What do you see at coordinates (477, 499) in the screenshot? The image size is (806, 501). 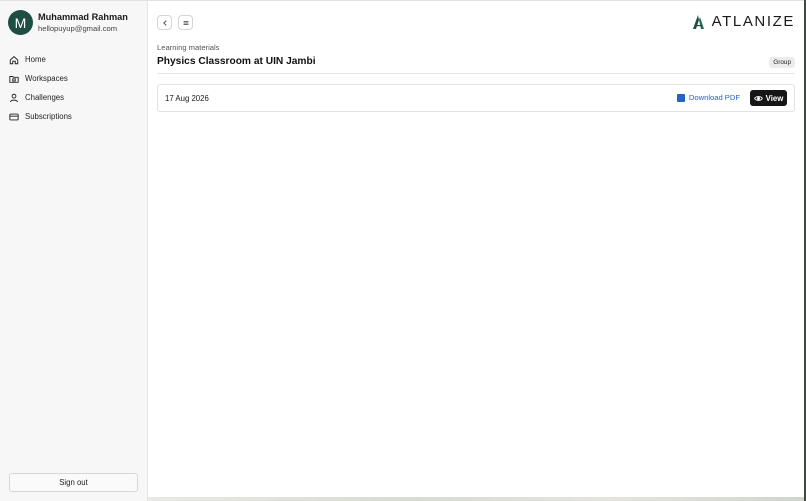 I see `bottom-edge` at bounding box center [477, 499].